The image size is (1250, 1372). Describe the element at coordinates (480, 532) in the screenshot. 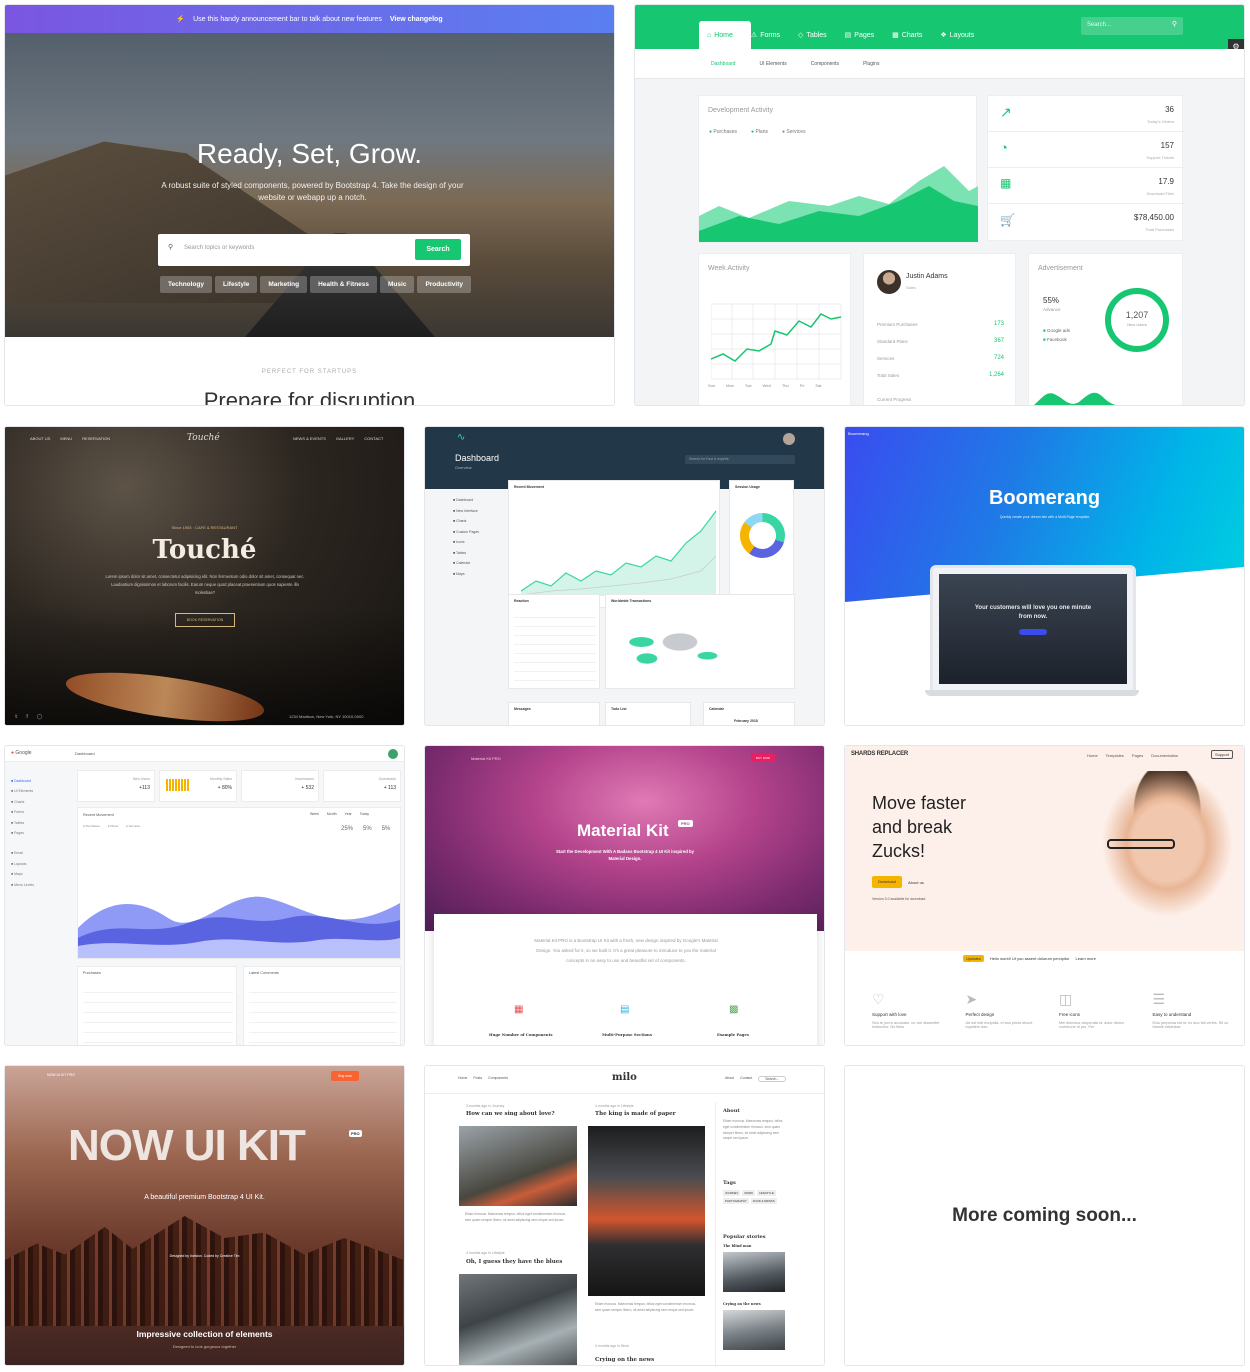

I see `sidebar-item: ■ Custom Pages` at that location.